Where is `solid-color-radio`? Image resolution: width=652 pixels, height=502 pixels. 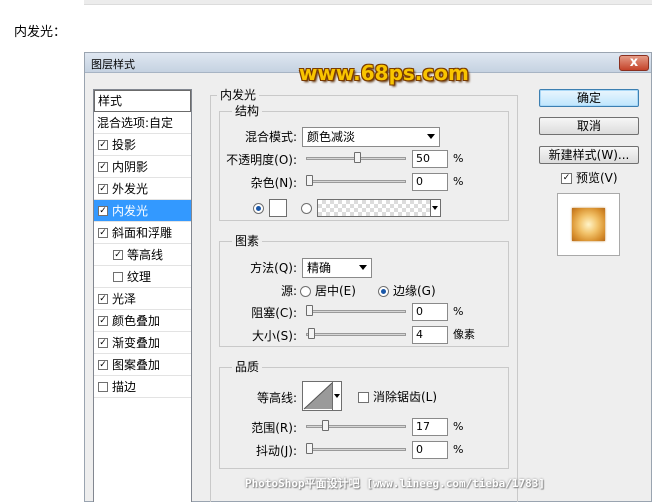 solid-color-radio is located at coordinates (258, 208).